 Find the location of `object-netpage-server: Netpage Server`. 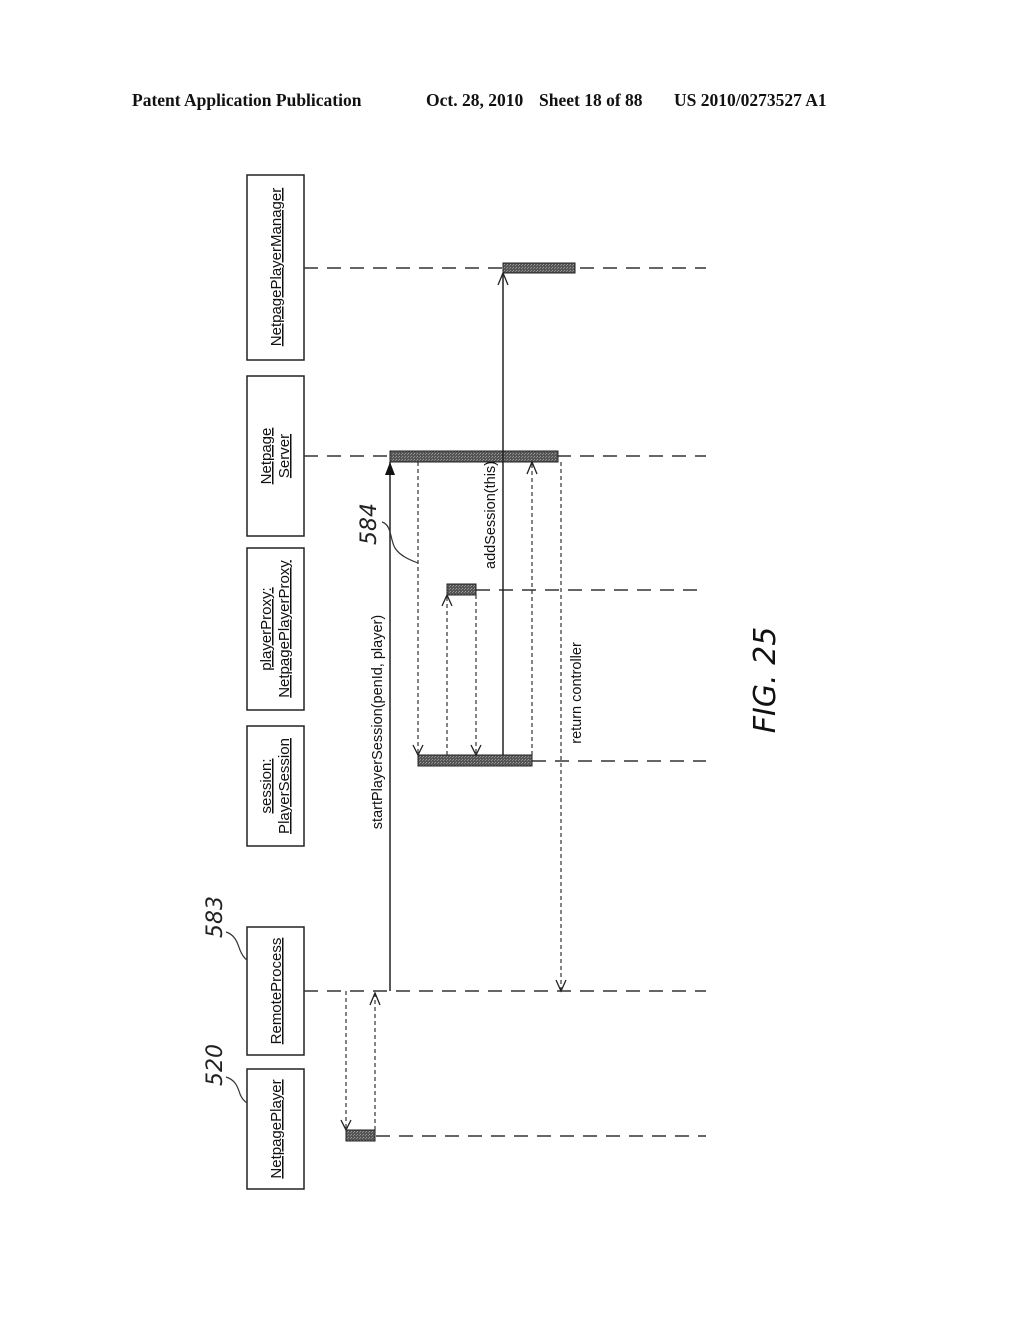

object-netpage-server: Netpage Server is located at coordinates (275, 456).